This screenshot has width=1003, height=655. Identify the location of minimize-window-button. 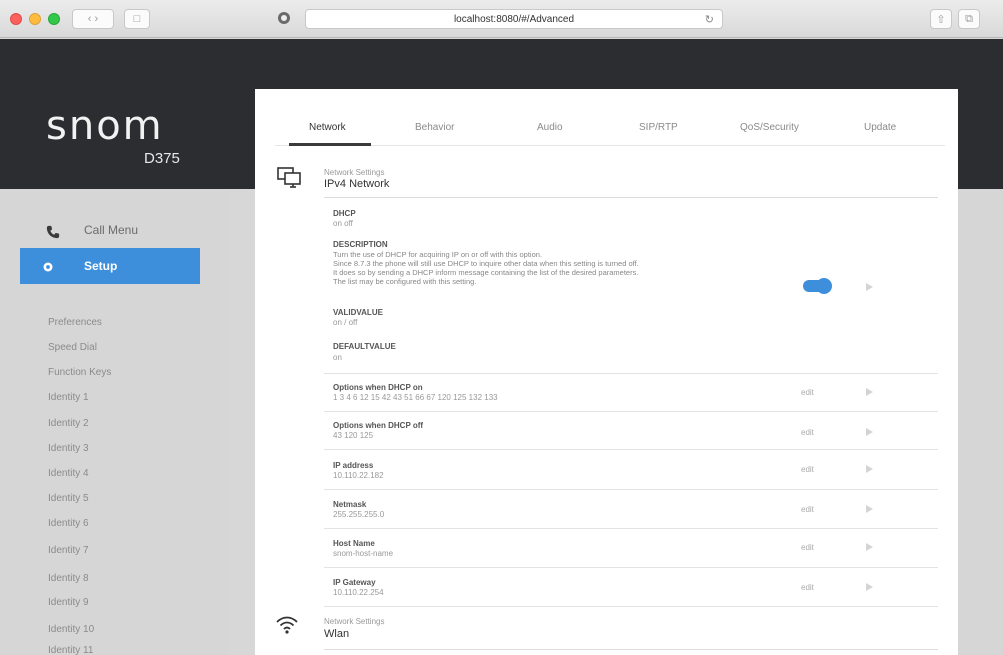
(35, 19).